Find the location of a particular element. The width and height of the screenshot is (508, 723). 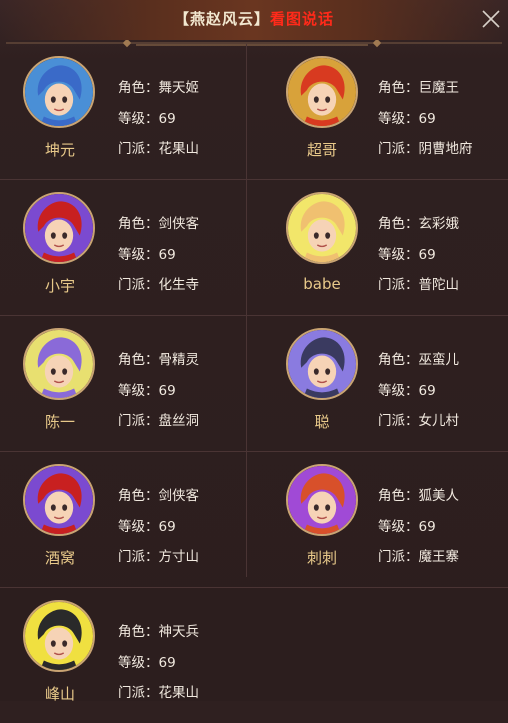

witch-girl-portrait-icon is located at coordinates (322, 364).